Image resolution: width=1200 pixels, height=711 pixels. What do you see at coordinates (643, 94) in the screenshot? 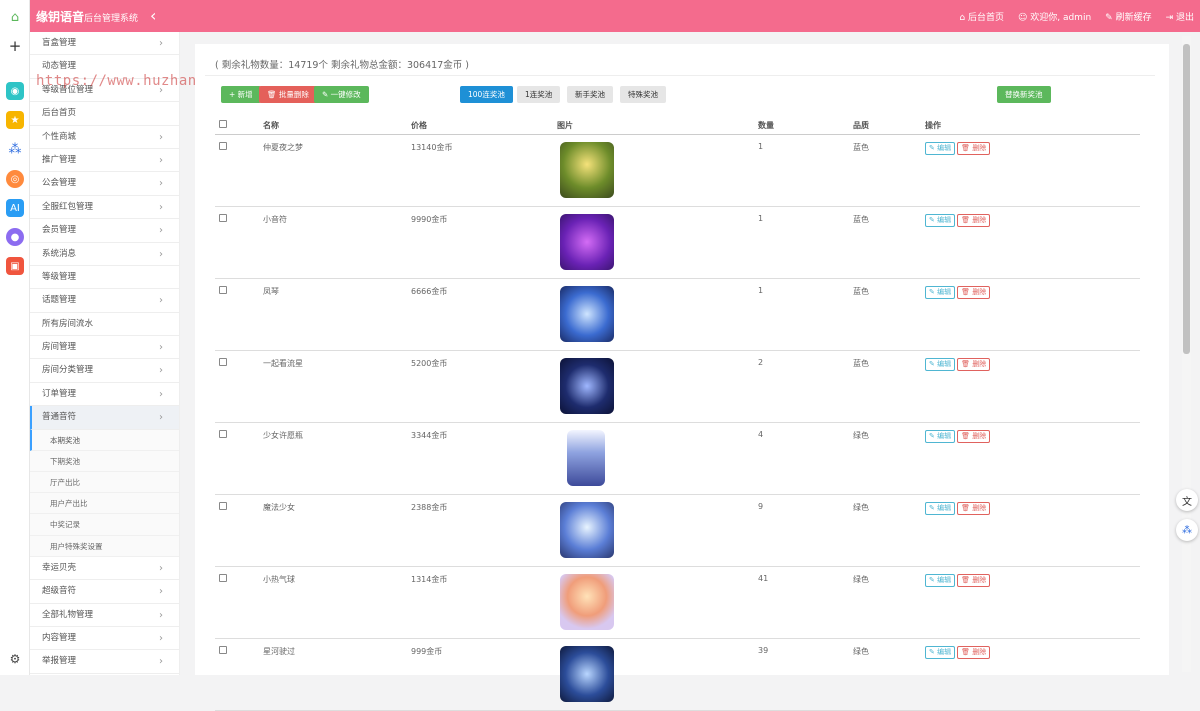
I see `tab-special-pool: 特殊奖池` at bounding box center [643, 94].